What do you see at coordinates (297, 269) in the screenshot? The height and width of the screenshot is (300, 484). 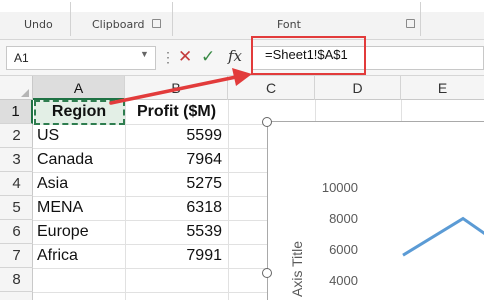 I see `y-axis-title: Axis Title` at bounding box center [297, 269].